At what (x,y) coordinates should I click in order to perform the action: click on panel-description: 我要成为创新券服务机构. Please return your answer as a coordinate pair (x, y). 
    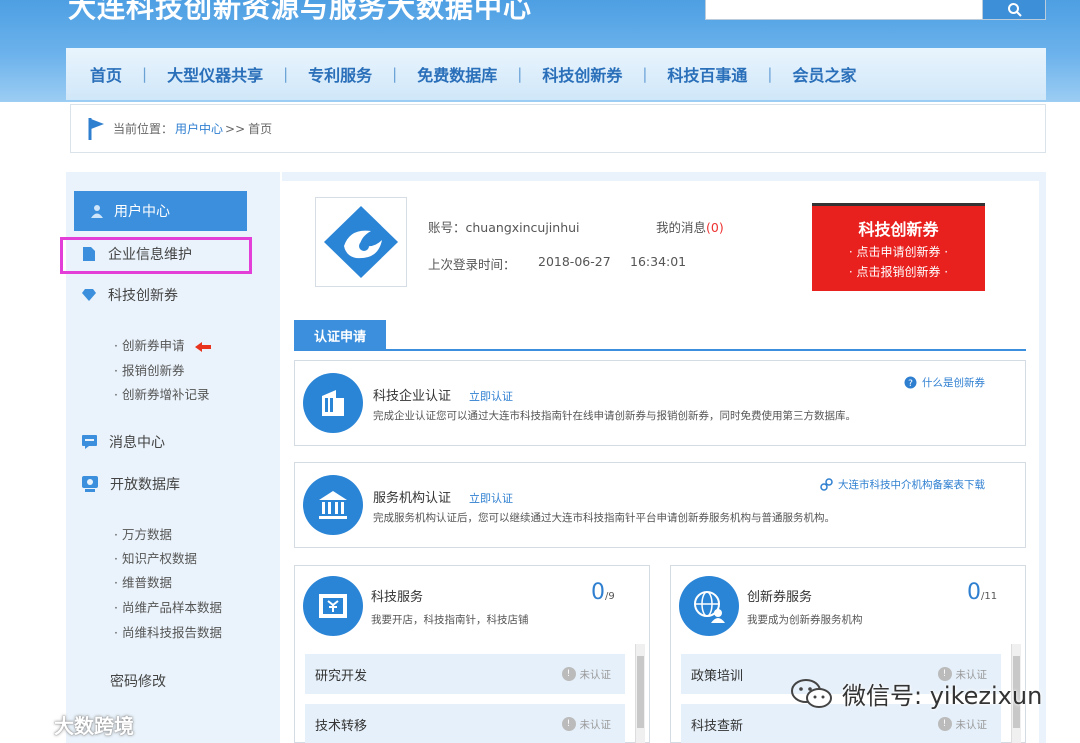
    Looking at the image, I should click on (805, 620).